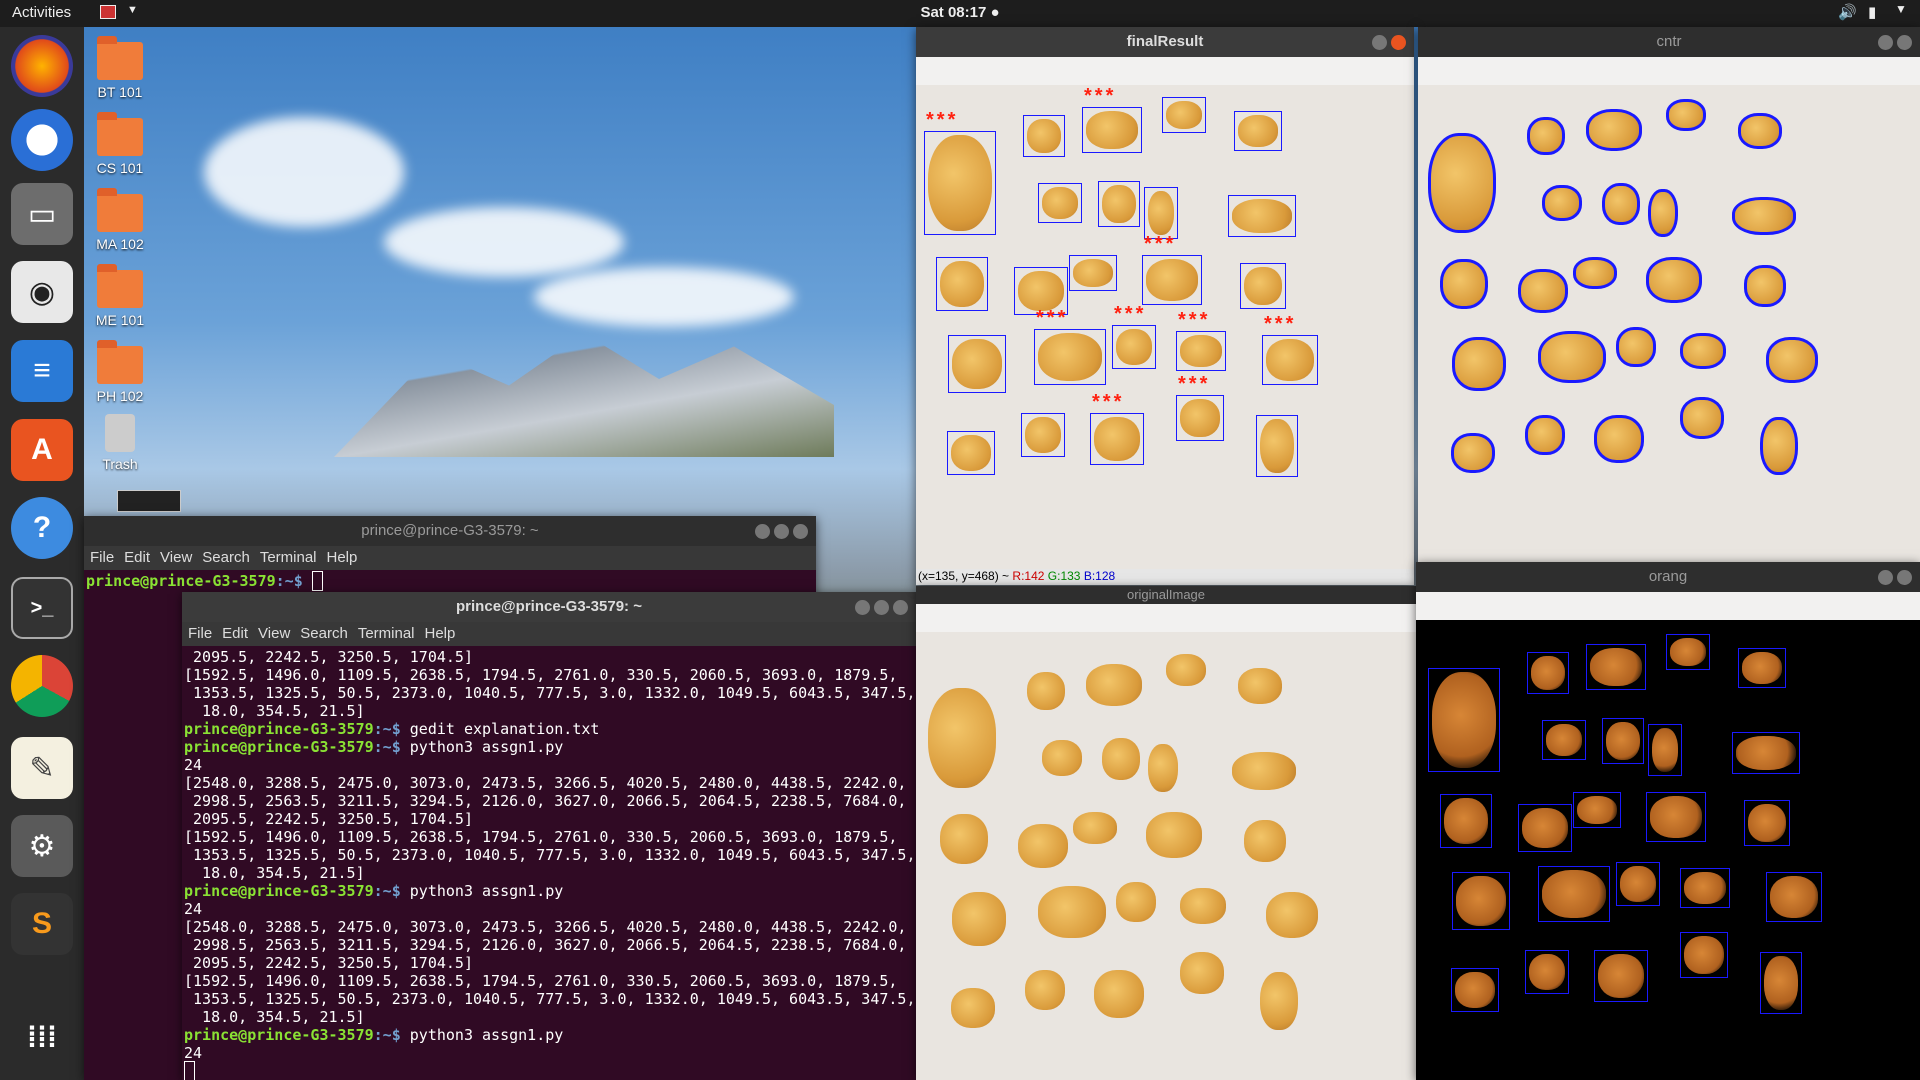  Describe the element at coordinates (120, 443) in the screenshot. I see `desktop-trash: Trash` at that location.